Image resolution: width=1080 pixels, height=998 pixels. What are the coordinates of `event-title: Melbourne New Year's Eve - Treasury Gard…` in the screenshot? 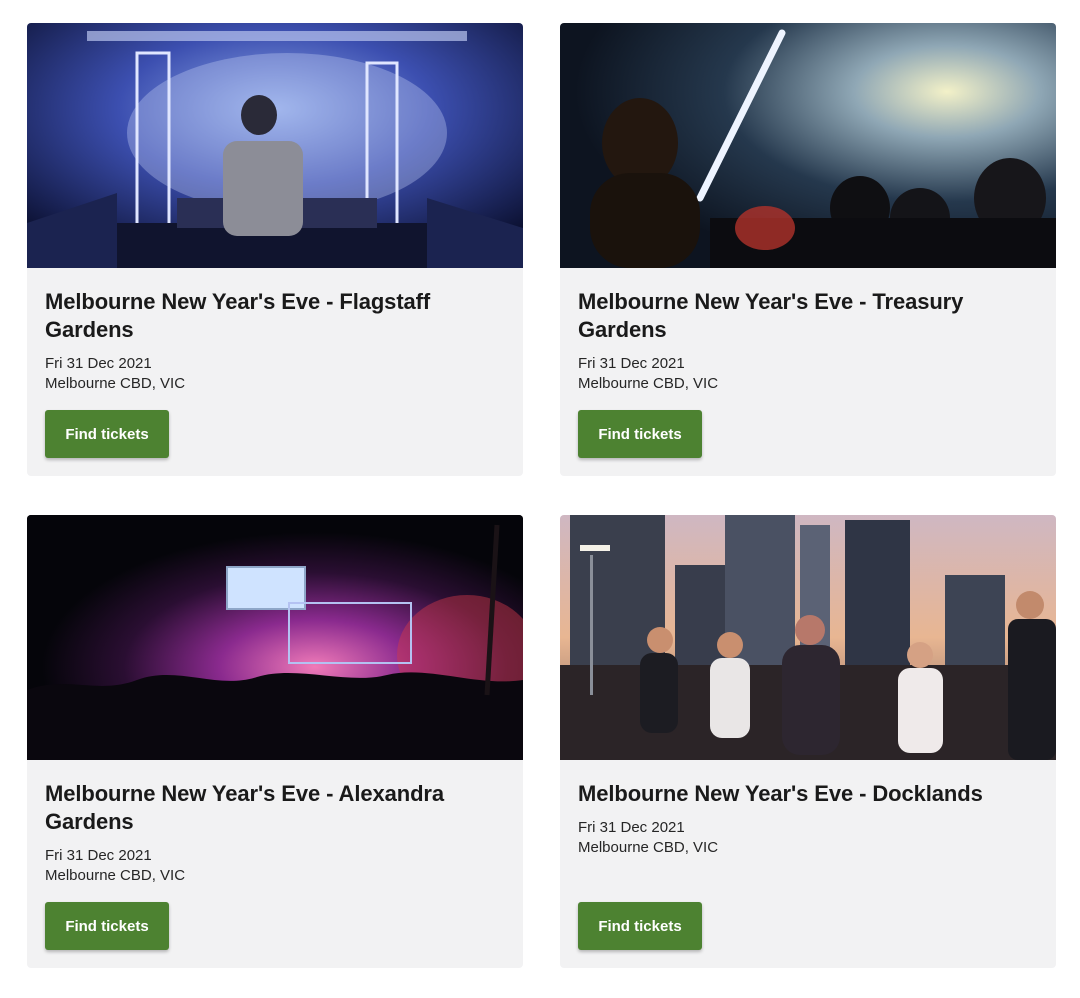 It's located at (808, 316).